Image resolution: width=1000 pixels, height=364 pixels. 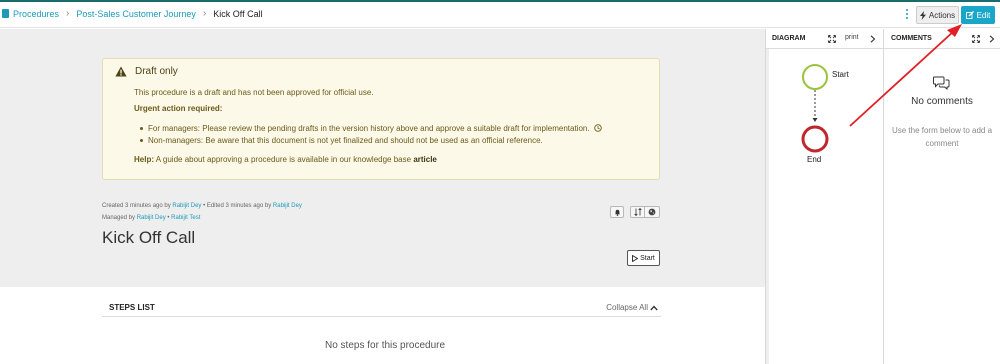 I want to click on globe-button, so click(x=652, y=212).